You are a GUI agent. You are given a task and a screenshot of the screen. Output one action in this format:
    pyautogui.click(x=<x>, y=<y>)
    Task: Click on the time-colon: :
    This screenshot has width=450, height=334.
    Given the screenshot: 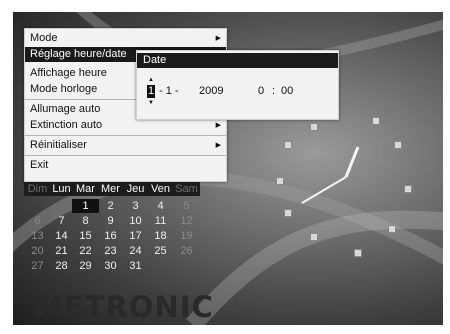 What is the action you would take?
    pyautogui.click(x=274, y=91)
    